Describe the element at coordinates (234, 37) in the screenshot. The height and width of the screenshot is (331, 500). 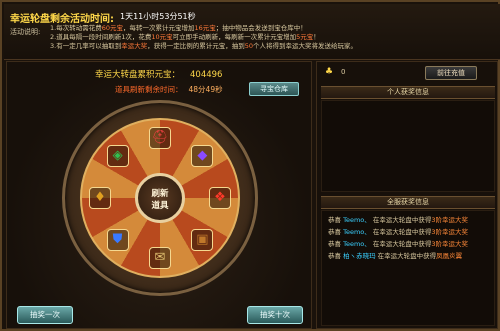
I see `description-text: 可立即手动刷新，每刷新一次累计元宝增加` at that location.